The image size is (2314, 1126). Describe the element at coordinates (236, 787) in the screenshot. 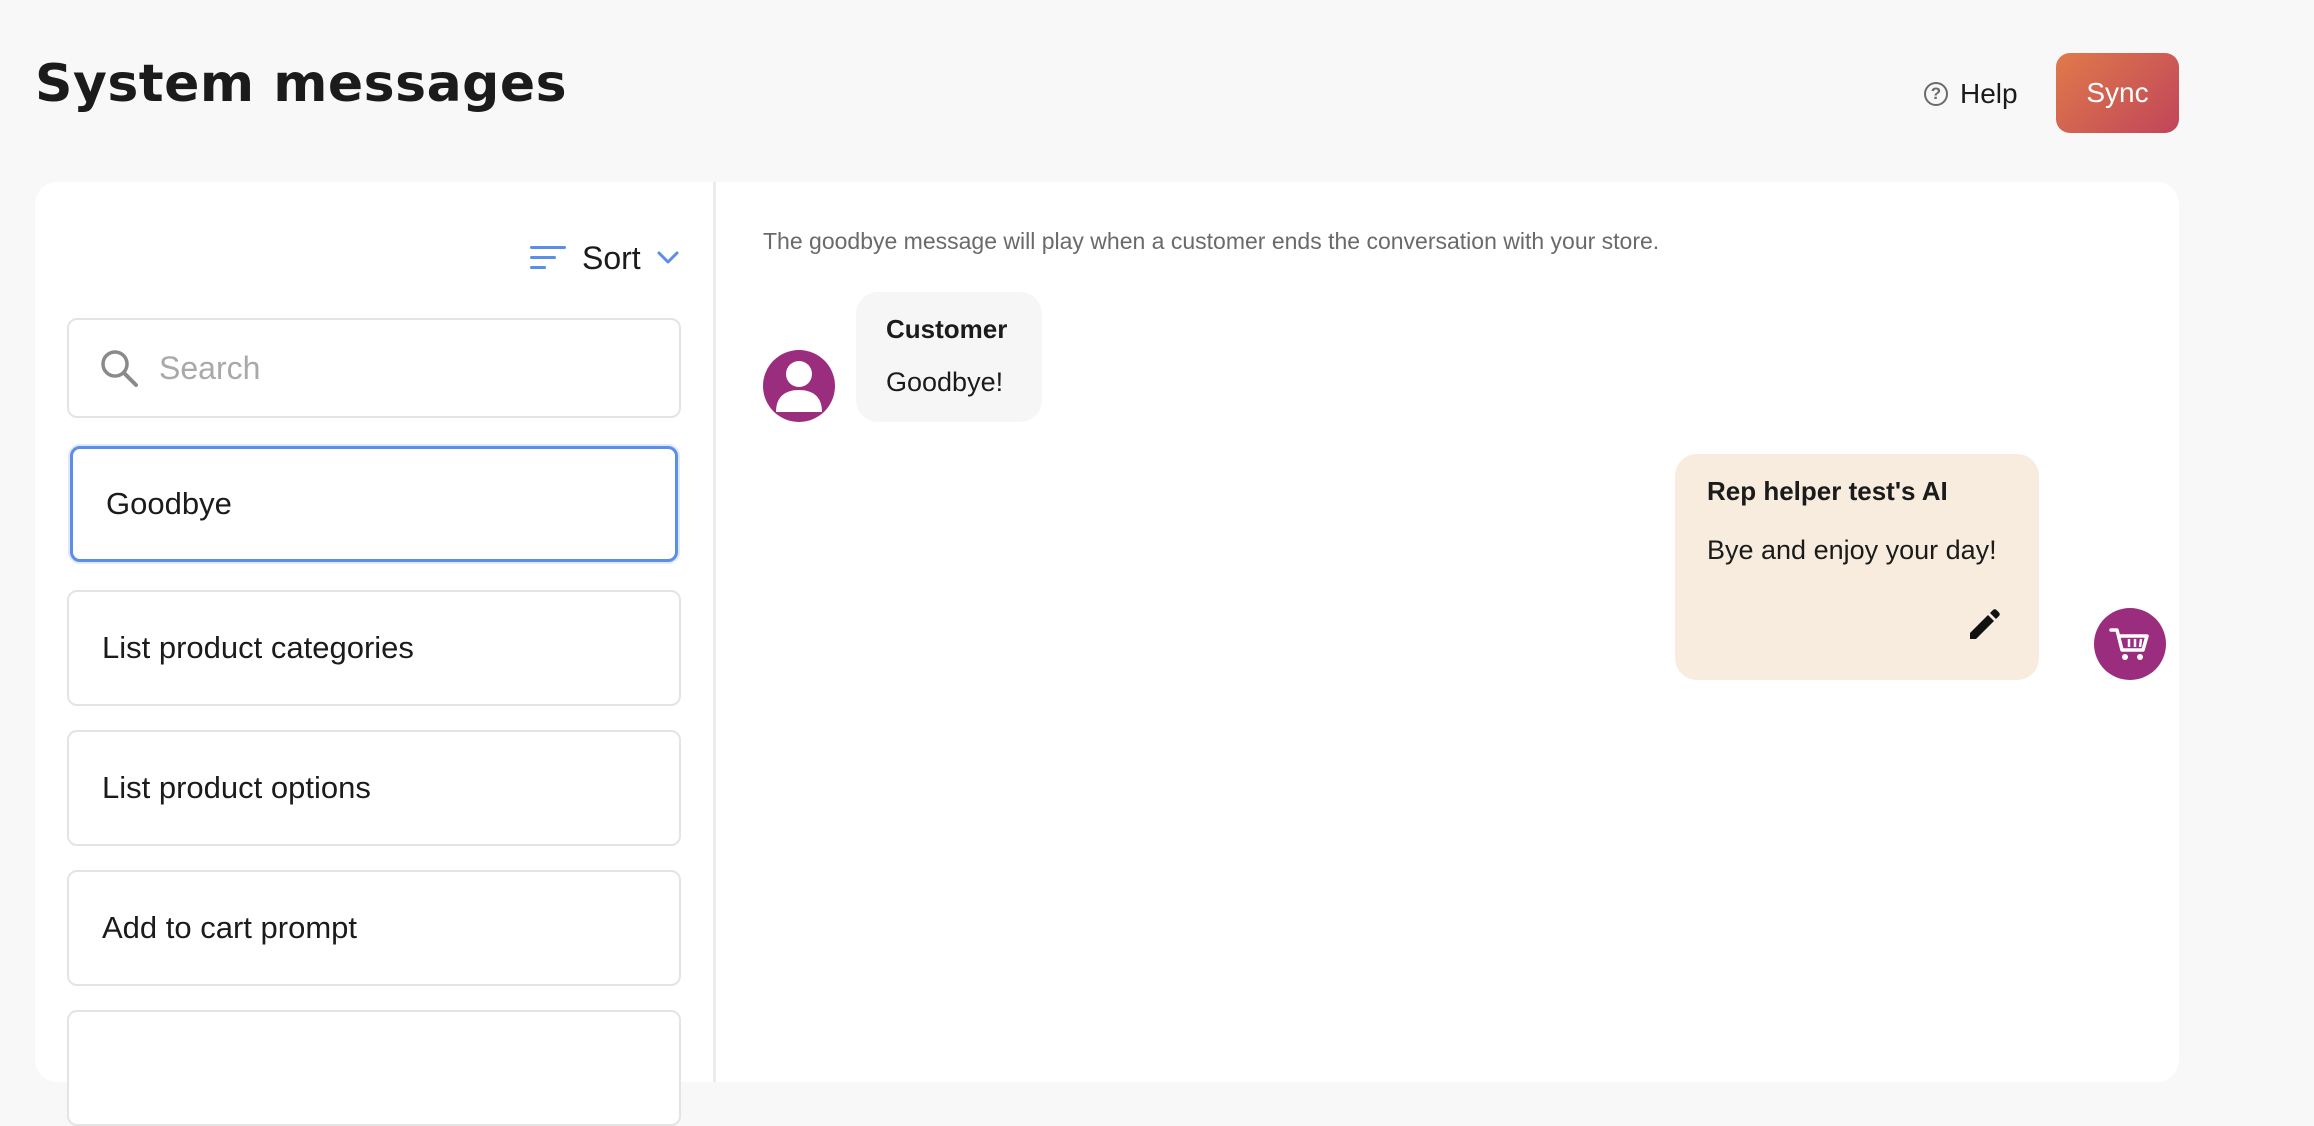

I see `list-item-label: List product options` at that location.